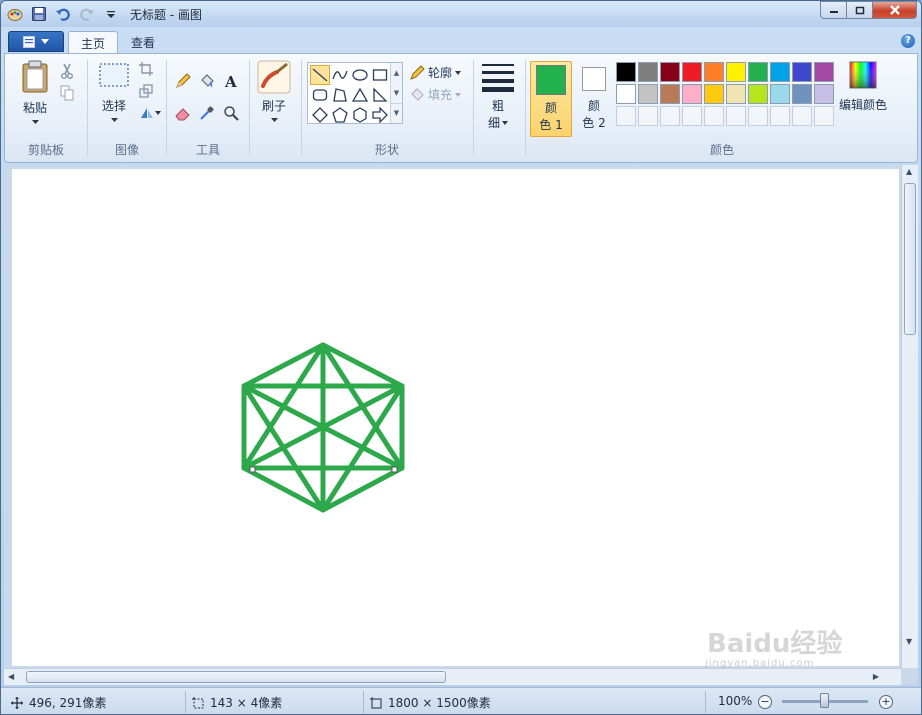  I want to click on brush-icon, so click(274, 77).